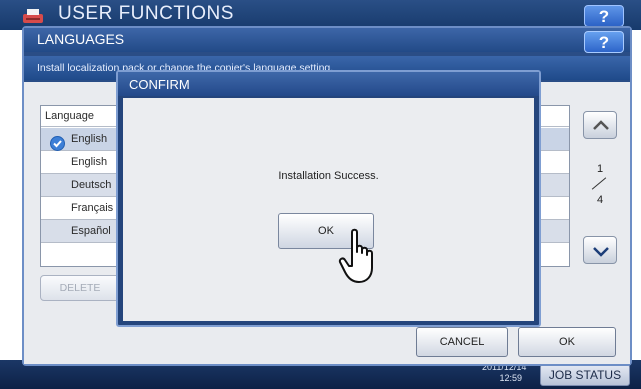 Image resolution: width=641 pixels, height=389 pixels. I want to click on check-circle-icon, so click(57, 143).